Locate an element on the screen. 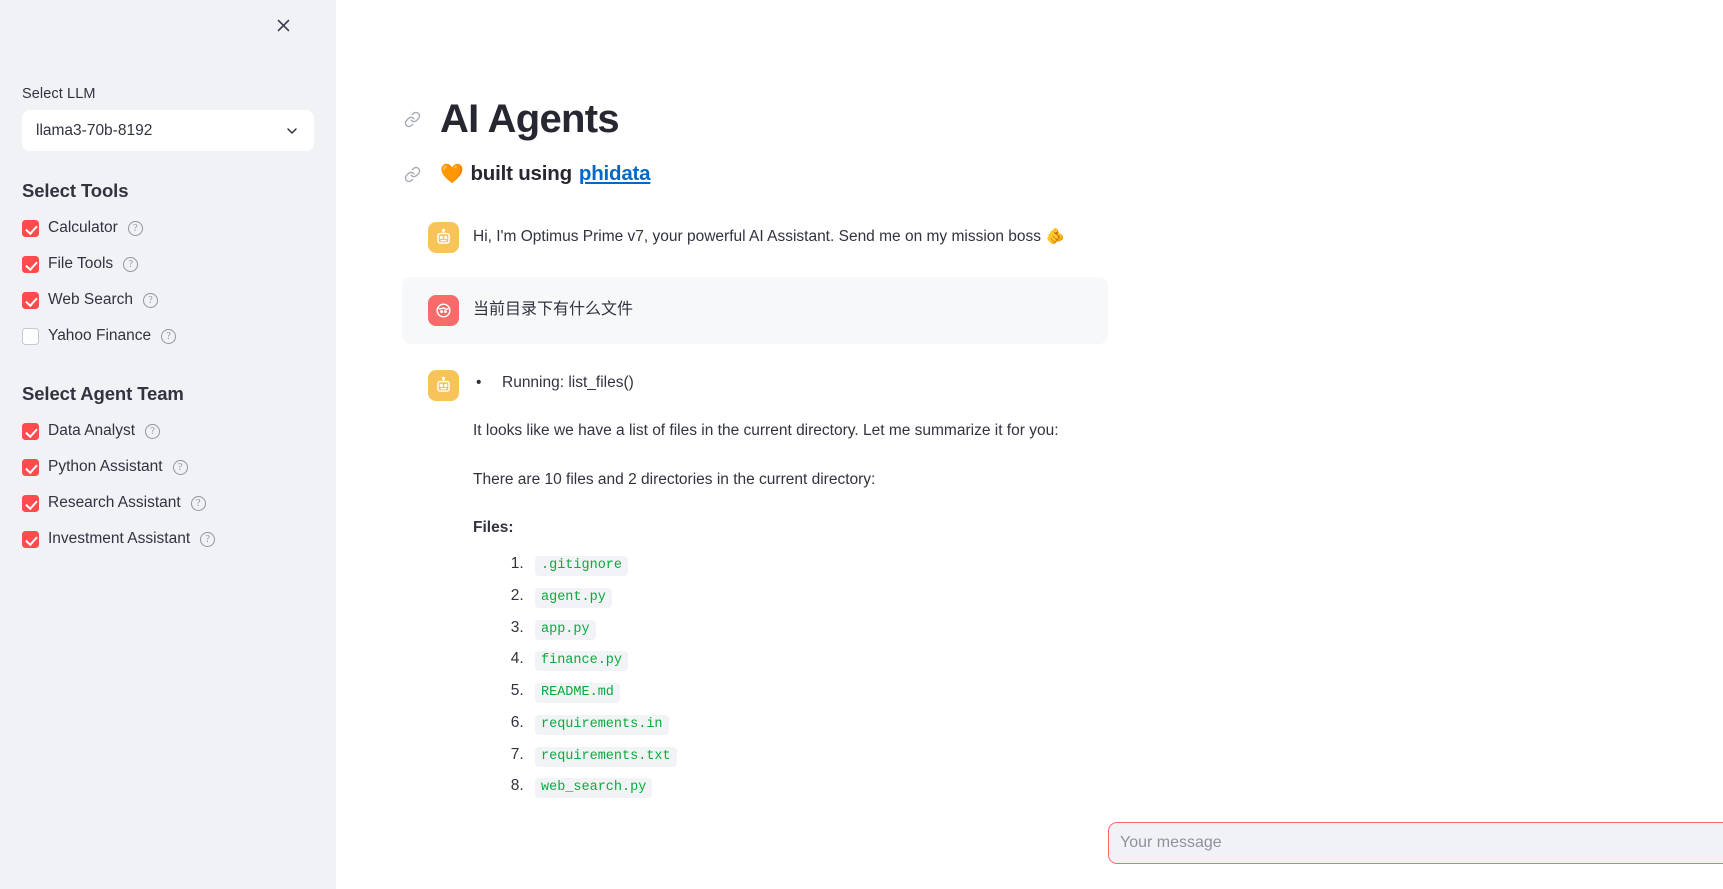 This screenshot has height=889, width=1723. file-list-item: .gitignore is located at coordinates (793, 564).